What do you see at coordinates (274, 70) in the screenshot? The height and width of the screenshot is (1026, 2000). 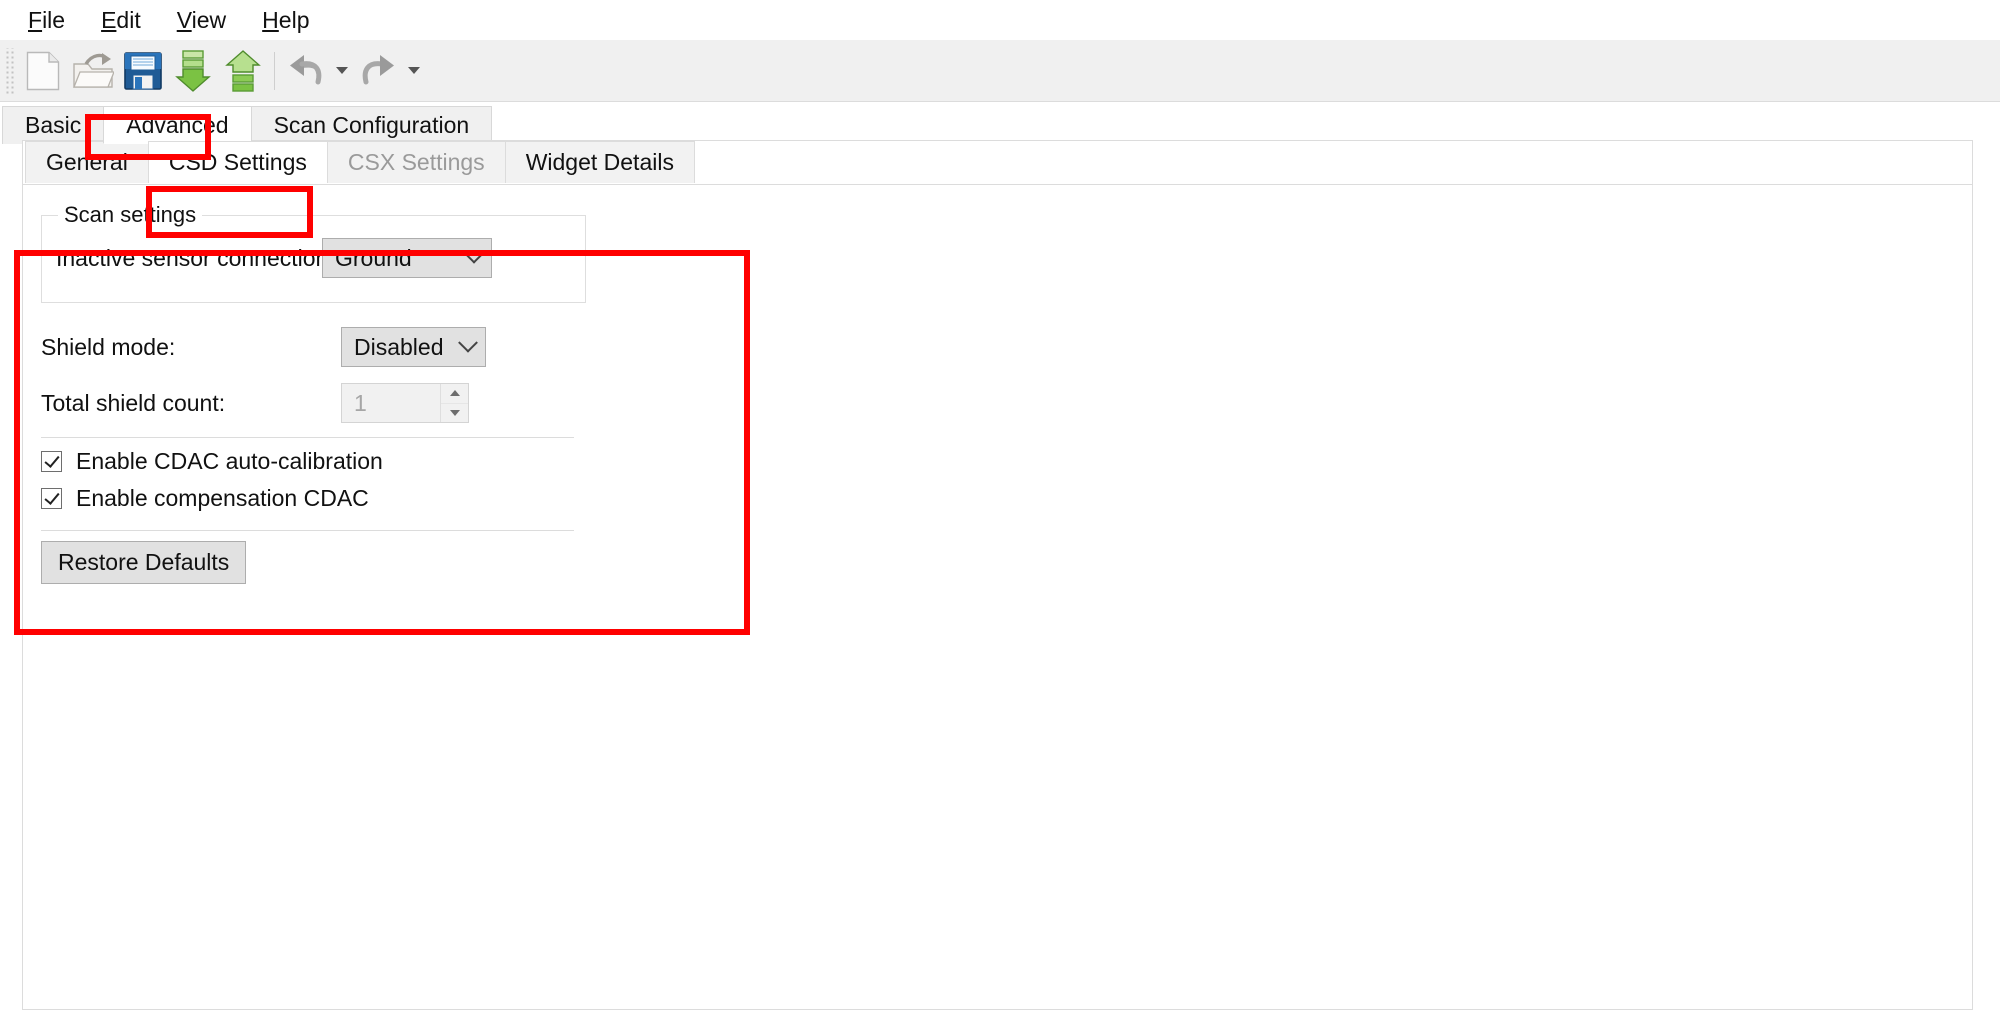 I see `toolbar-separator` at bounding box center [274, 70].